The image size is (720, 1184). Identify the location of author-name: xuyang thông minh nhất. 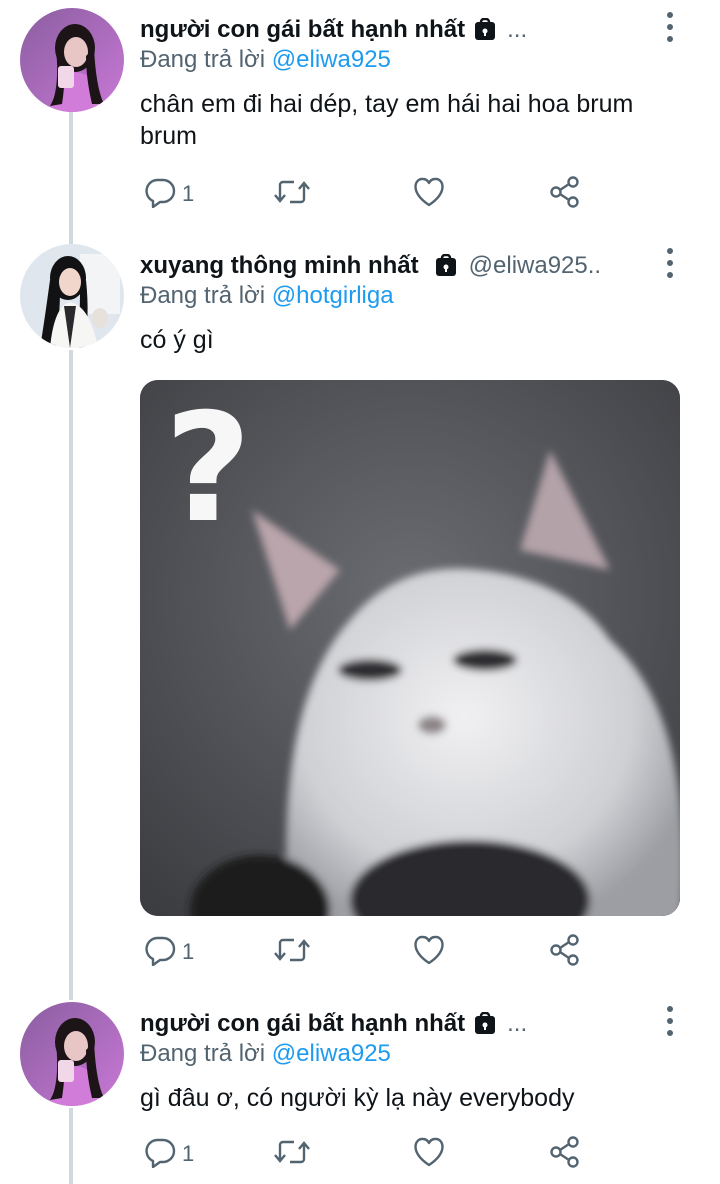
(279, 266).